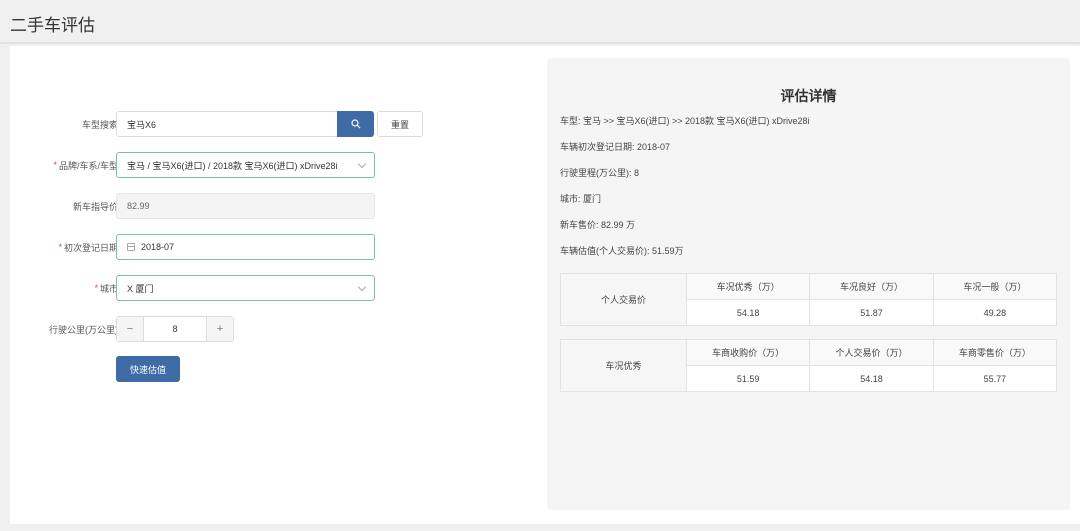 The height and width of the screenshot is (531, 1080). Describe the element at coordinates (227, 124) in the screenshot. I see `model-search-input: 宝马X6` at that location.